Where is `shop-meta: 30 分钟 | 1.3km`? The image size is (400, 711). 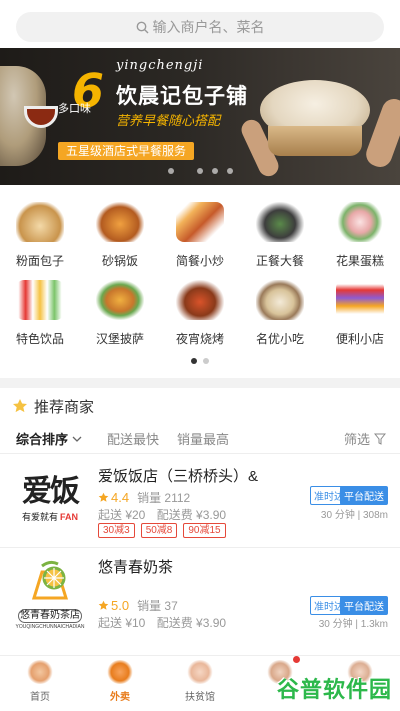 shop-meta: 30 分钟 | 1.3km is located at coordinates (353, 624).